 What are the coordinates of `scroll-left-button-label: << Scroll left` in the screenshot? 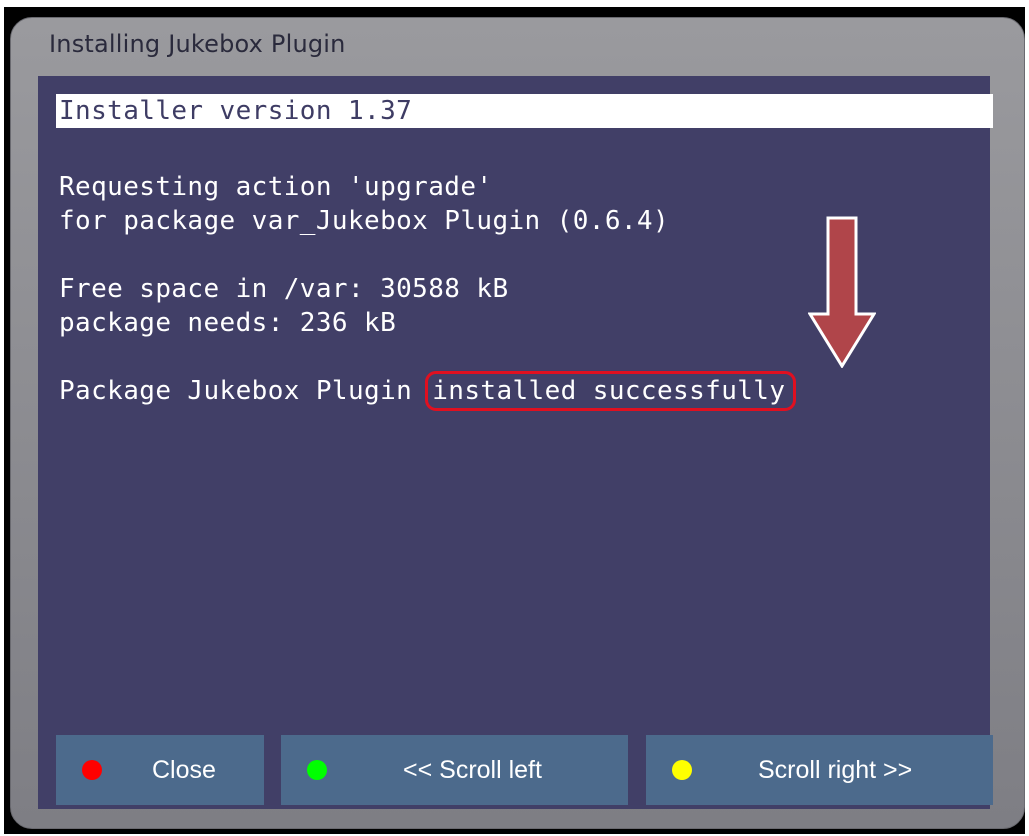 It's located at (472, 770).